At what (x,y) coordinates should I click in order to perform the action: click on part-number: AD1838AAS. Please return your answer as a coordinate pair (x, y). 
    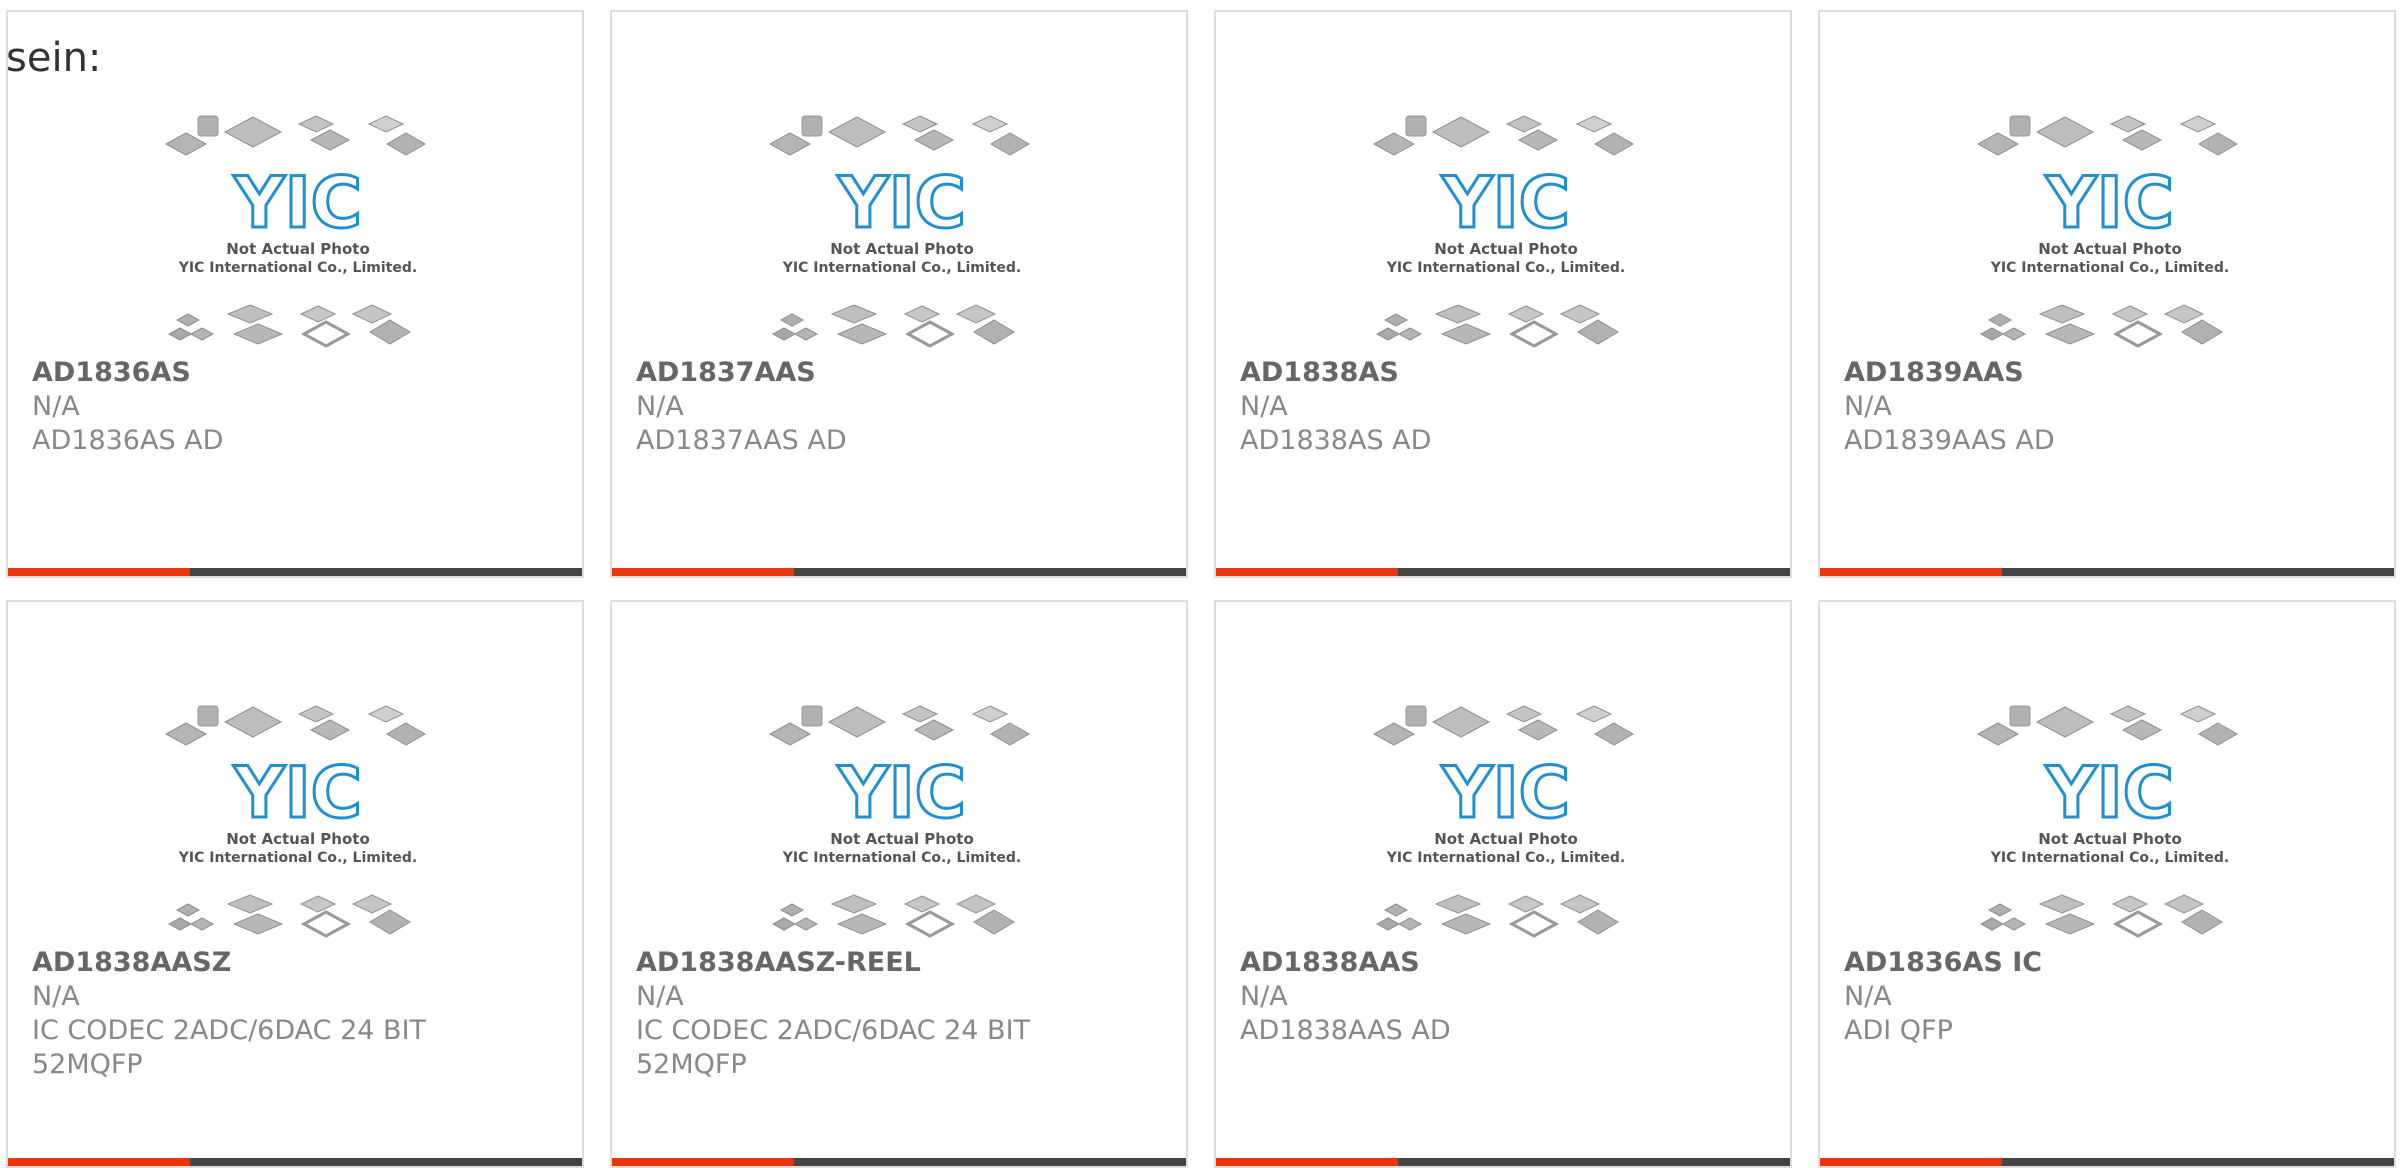
    Looking at the image, I should click on (1505, 963).